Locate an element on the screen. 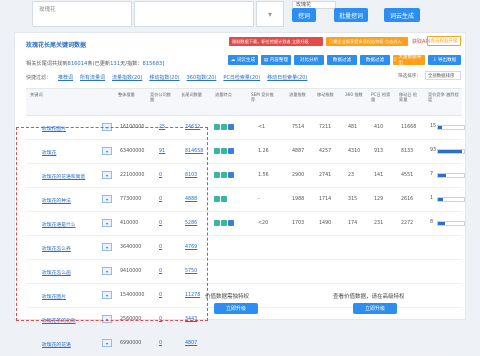  compare-button: 对比分析 is located at coordinates (309, 60).